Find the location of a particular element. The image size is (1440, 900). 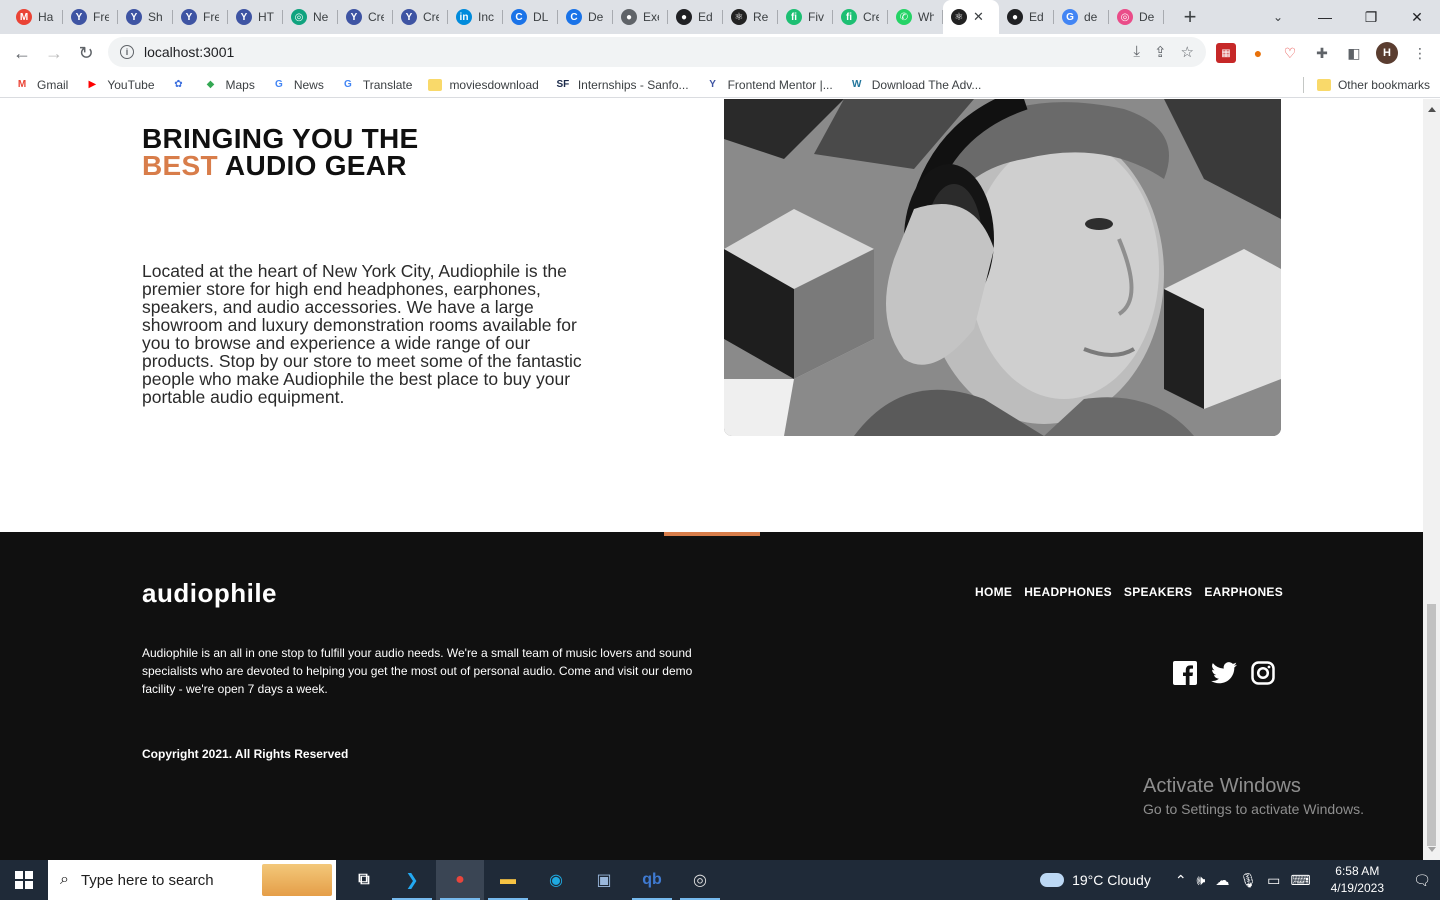

browser-tab: Y Sh is located at coordinates (145, 17).